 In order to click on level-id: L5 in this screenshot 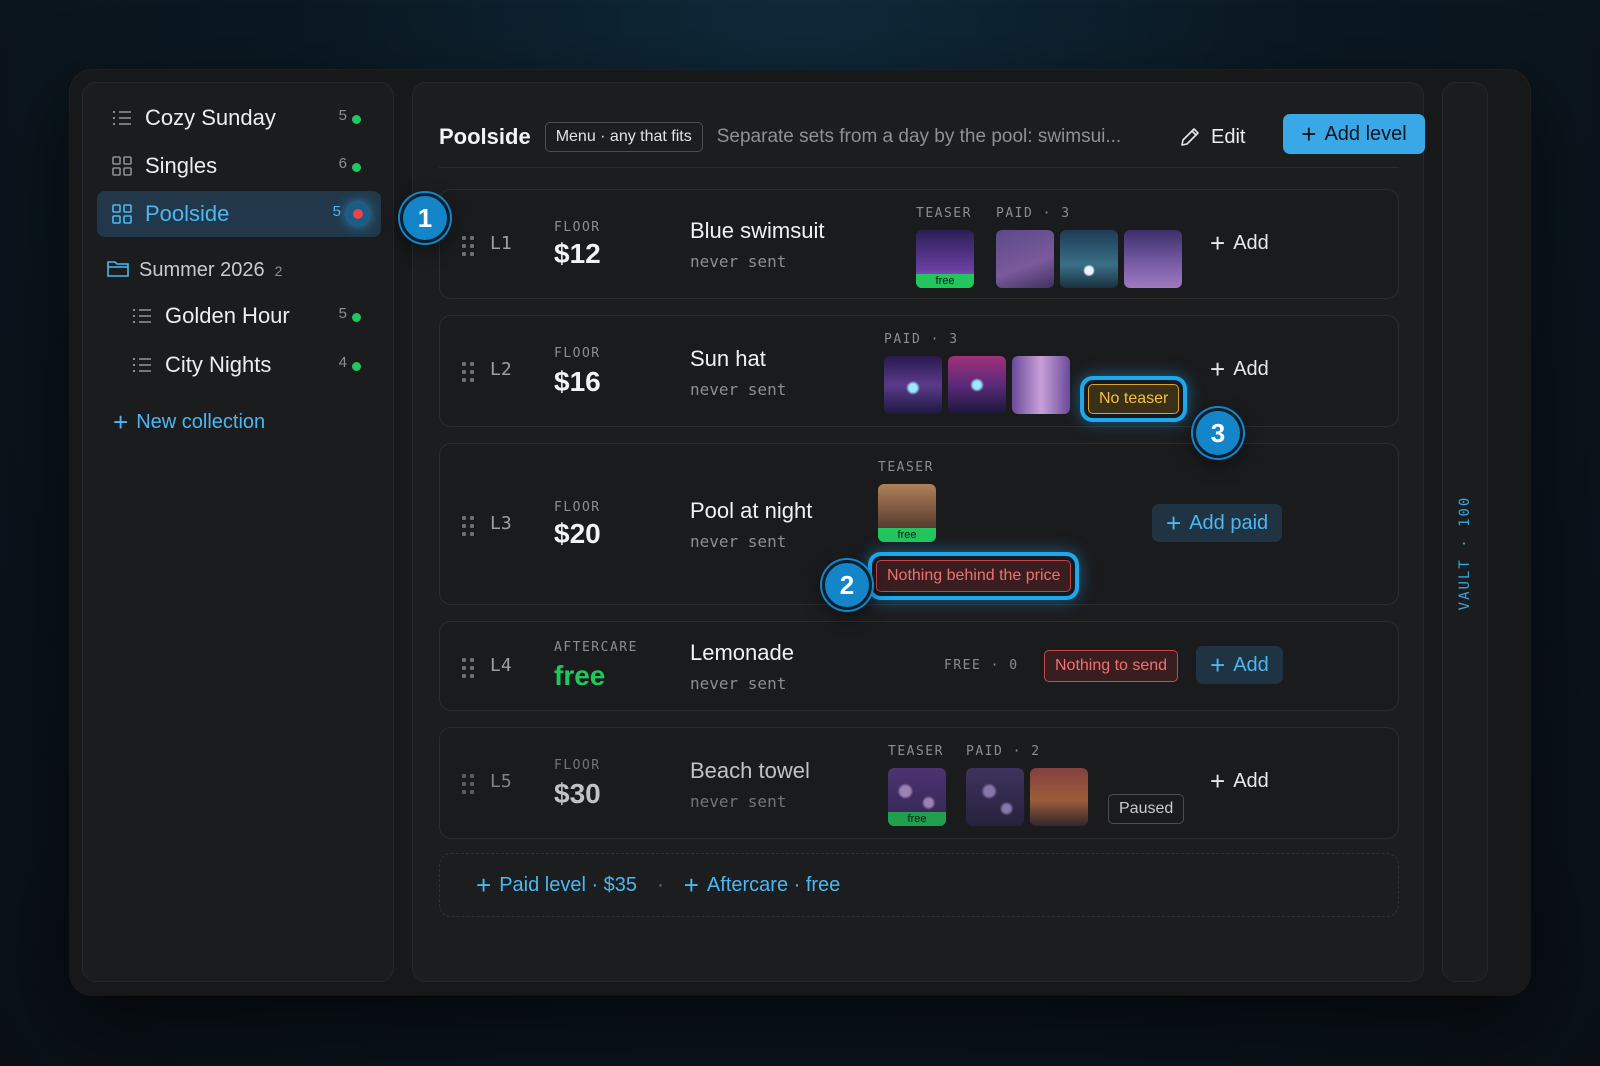, I will do `click(501, 781)`.